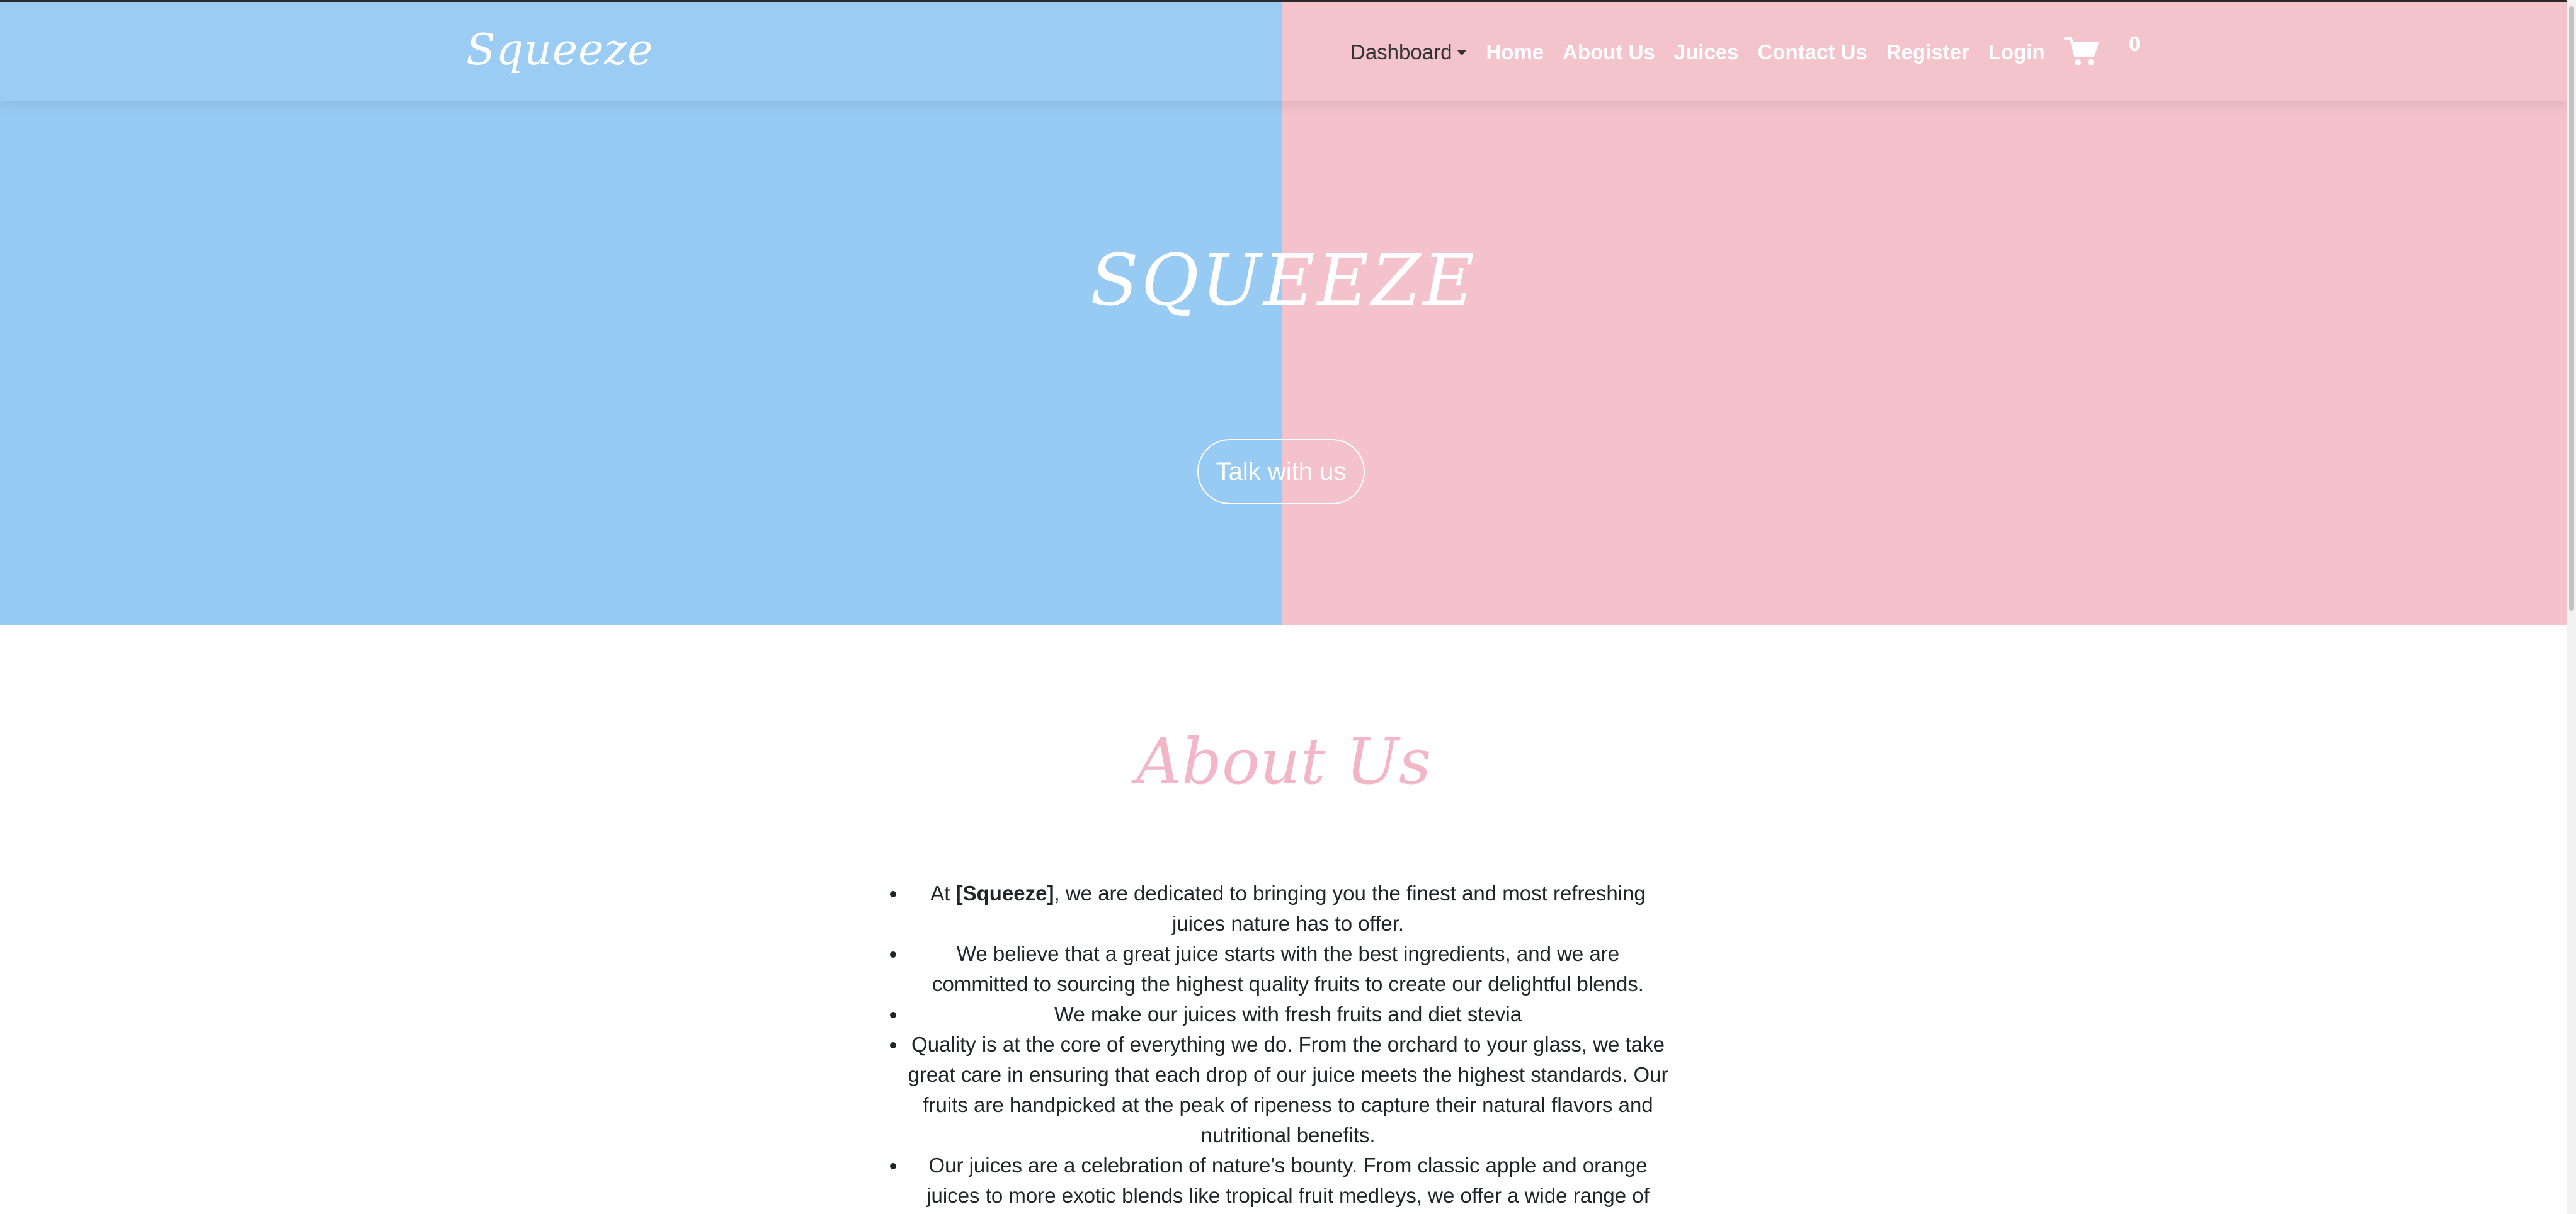 The height and width of the screenshot is (1214, 2576). Describe the element at coordinates (1927, 52) in the screenshot. I see `nav-register: Register` at that location.